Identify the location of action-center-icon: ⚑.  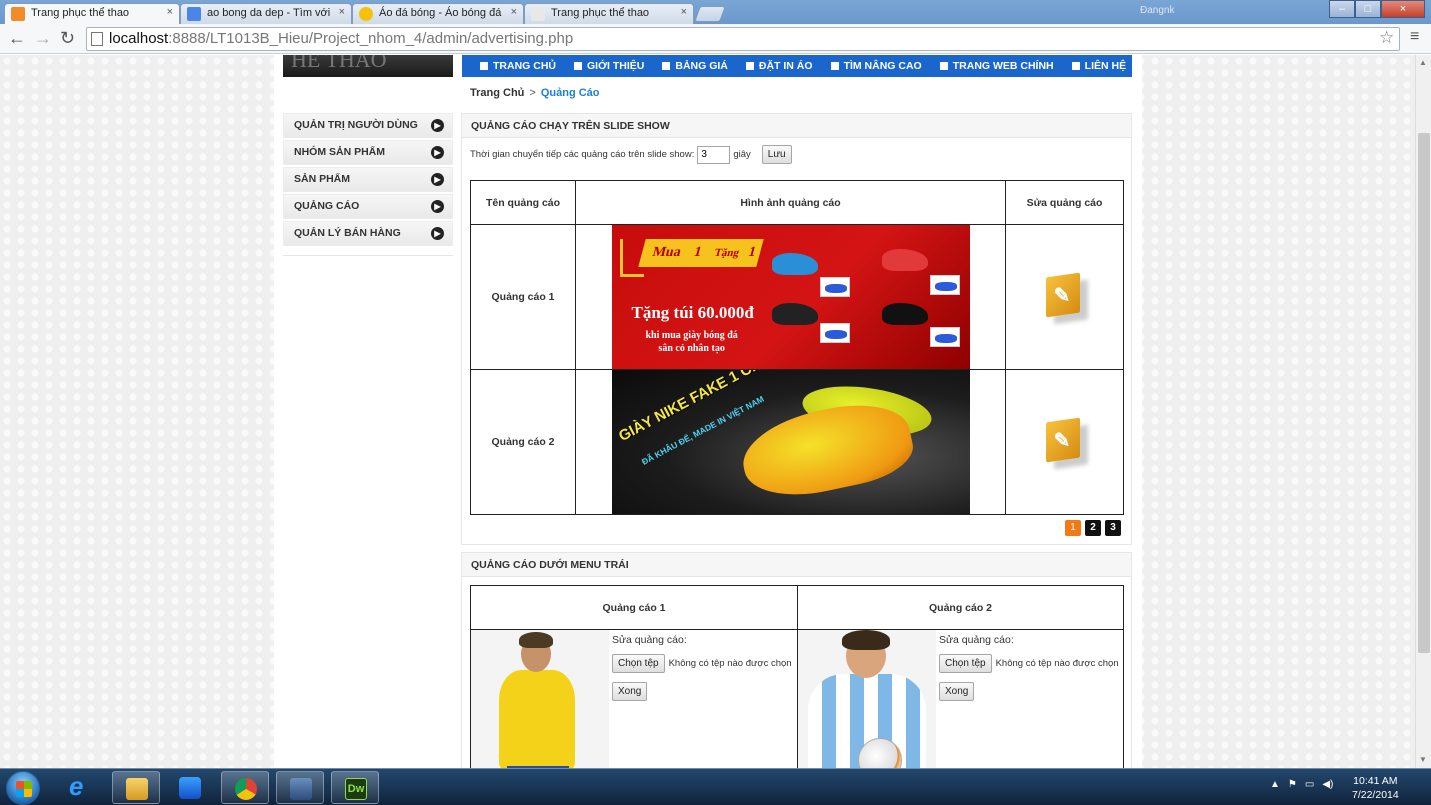
(1292, 784).